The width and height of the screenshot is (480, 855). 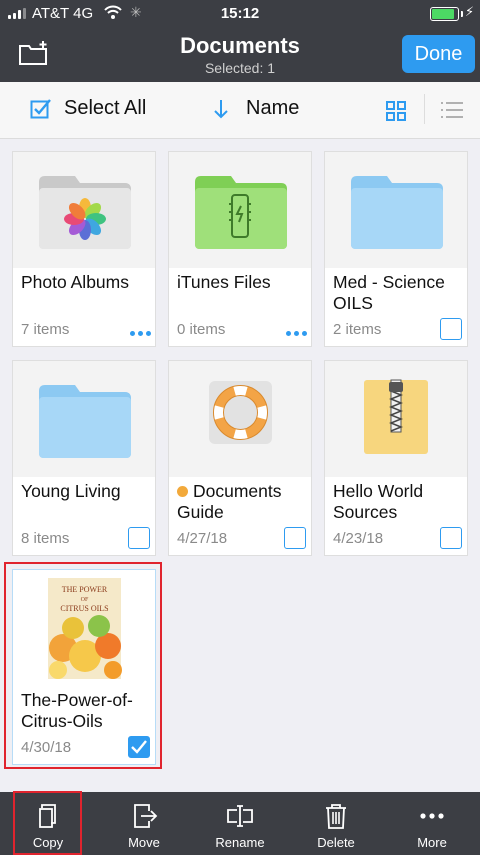 I want to click on charging-icon: ⚡, so click(x=470, y=11).